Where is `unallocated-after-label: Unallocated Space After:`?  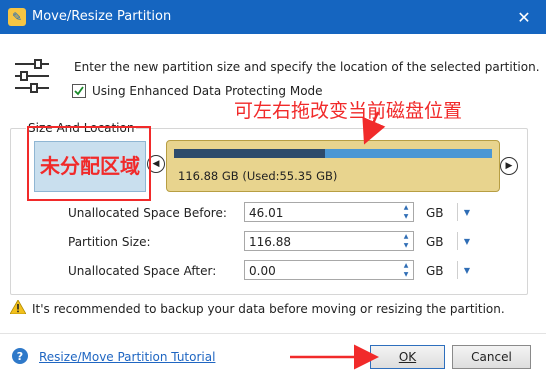 unallocated-after-label: Unallocated Space After: is located at coordinates (142, 271).